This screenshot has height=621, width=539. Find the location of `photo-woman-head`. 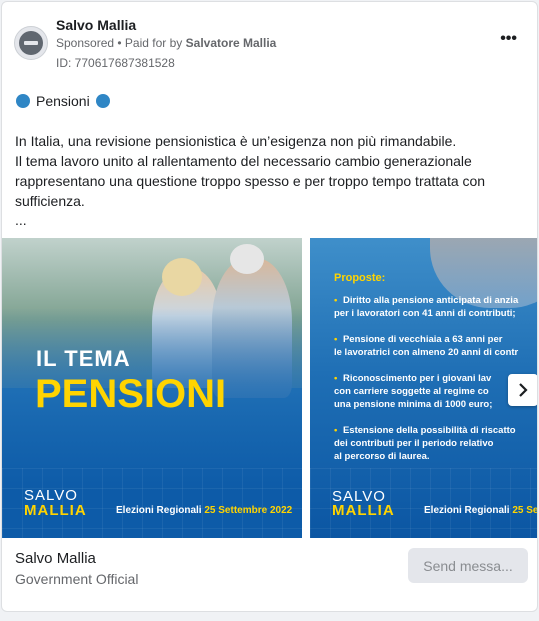

photo-woman-head is located at coordinates (182, 277).